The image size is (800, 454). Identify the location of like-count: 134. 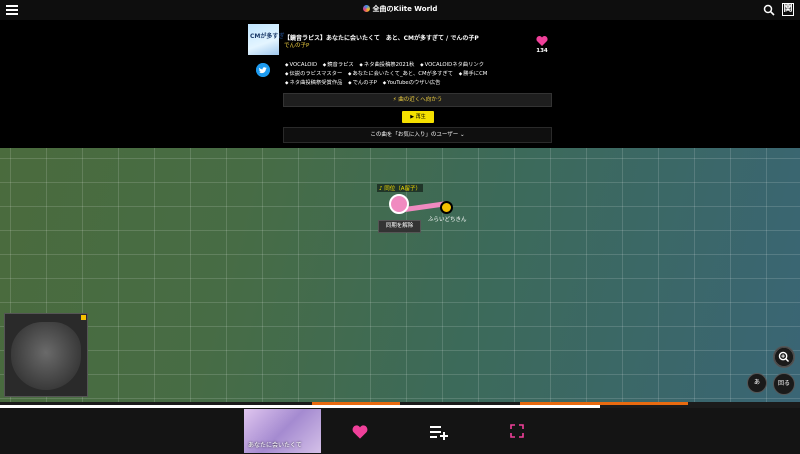
(542, 51).